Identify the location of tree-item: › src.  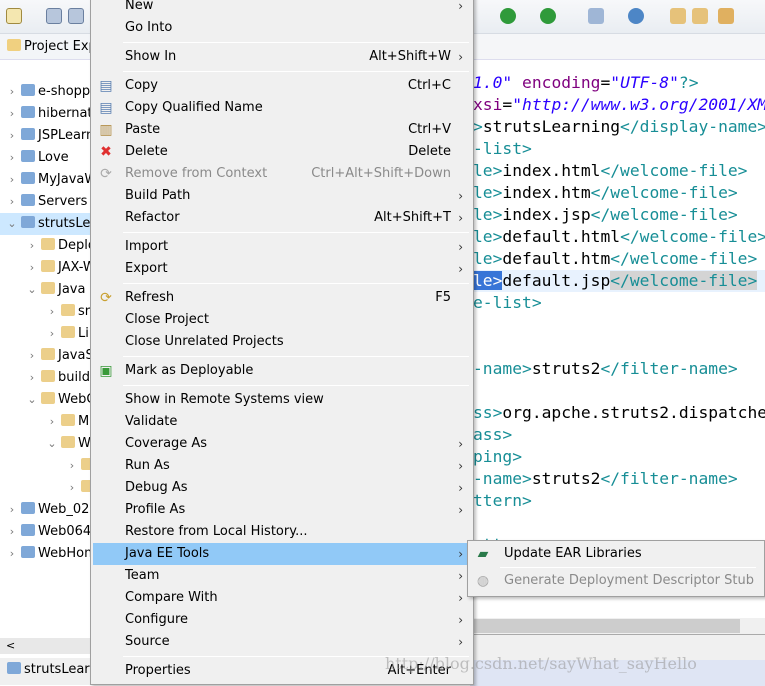
(45, 312).